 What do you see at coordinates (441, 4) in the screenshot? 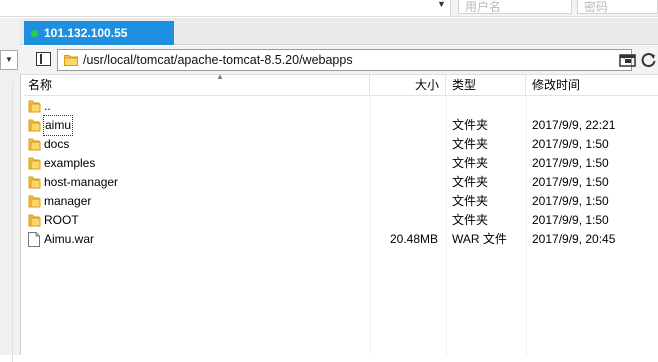
I see `chevron-down-icon: ▼` at bounding box center [441, 4].